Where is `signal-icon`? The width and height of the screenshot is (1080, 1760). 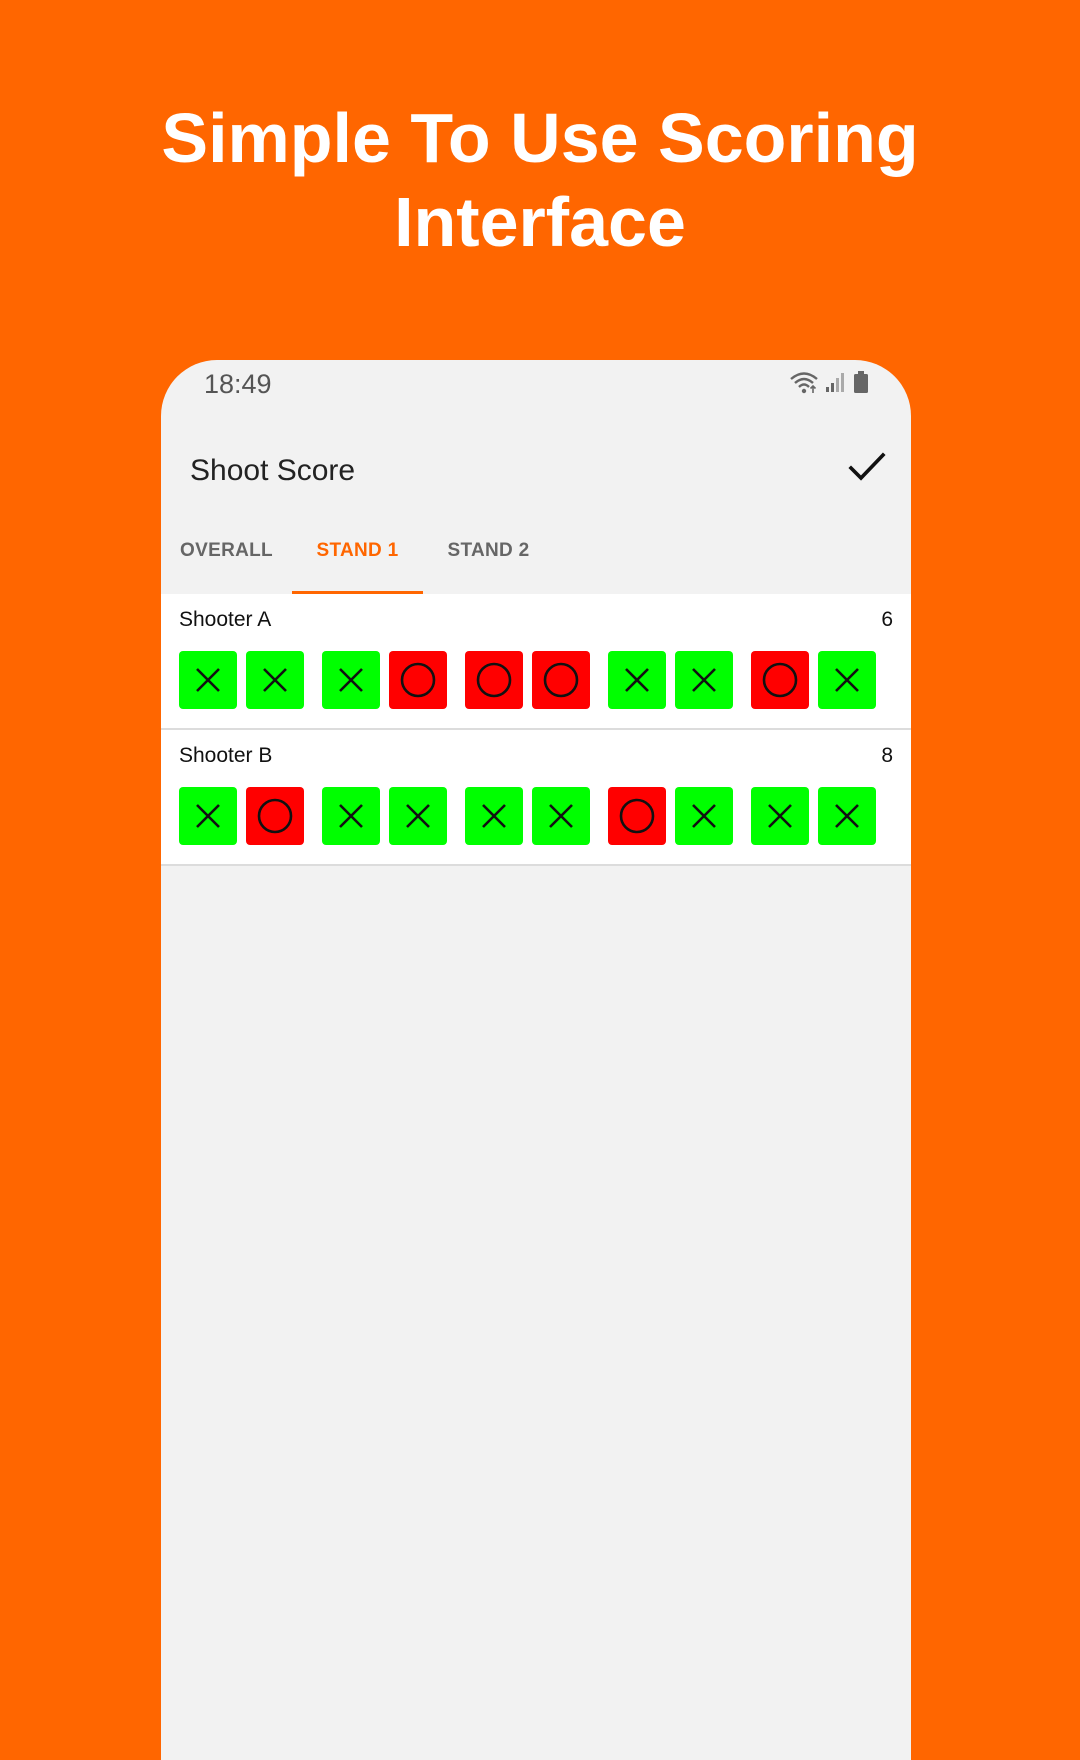
signal-icon is located at coordinates (836, 384).